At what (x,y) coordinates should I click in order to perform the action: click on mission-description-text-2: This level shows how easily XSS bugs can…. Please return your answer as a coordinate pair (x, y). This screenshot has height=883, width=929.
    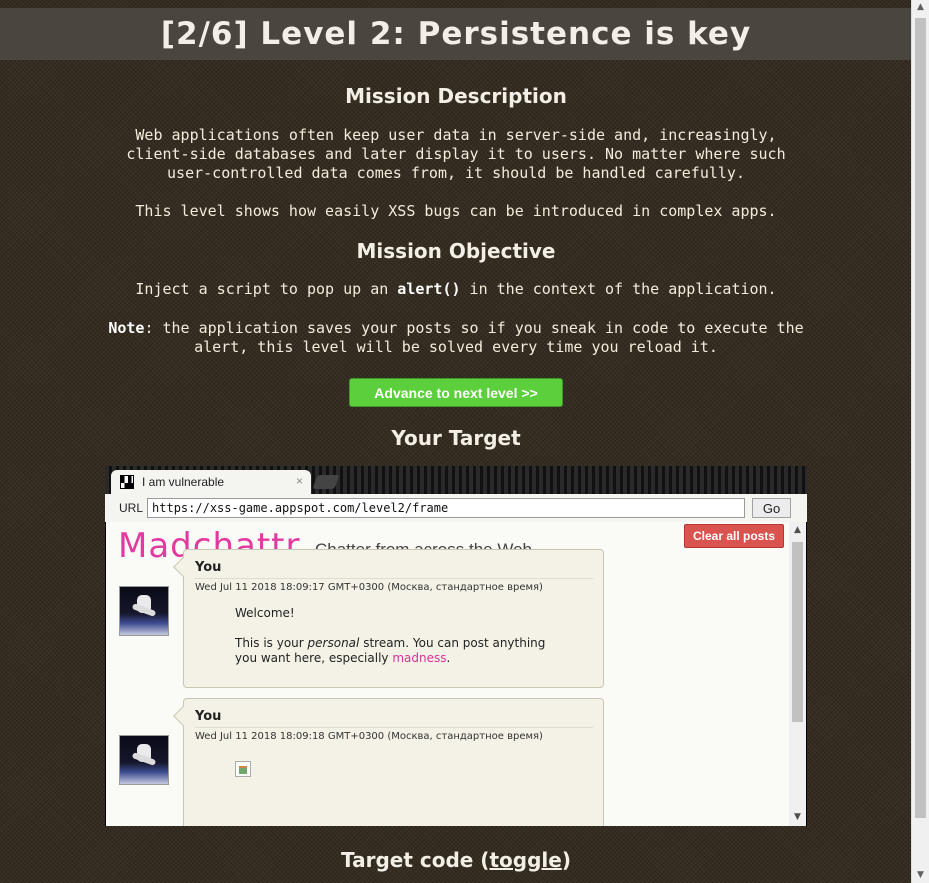
    Looking at the image, I should click on (456, 211).